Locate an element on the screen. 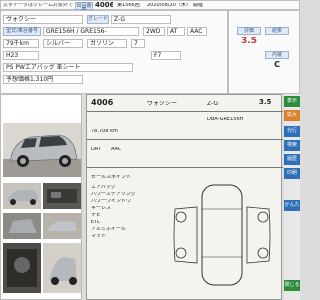  sheet-equip-title: セールスポイント is located at coordinates (111, 177).